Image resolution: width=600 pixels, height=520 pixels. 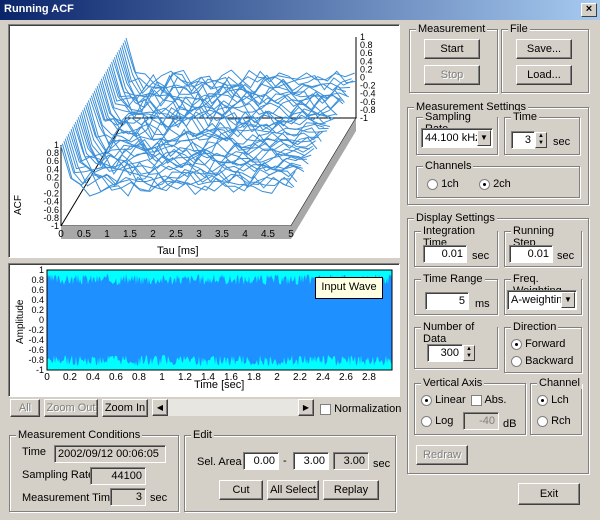 What do you see at coordinates (219, 385) in the screenshot?
I see `wave-xlabel: Time [sec]` at bounding box center [219, 385].